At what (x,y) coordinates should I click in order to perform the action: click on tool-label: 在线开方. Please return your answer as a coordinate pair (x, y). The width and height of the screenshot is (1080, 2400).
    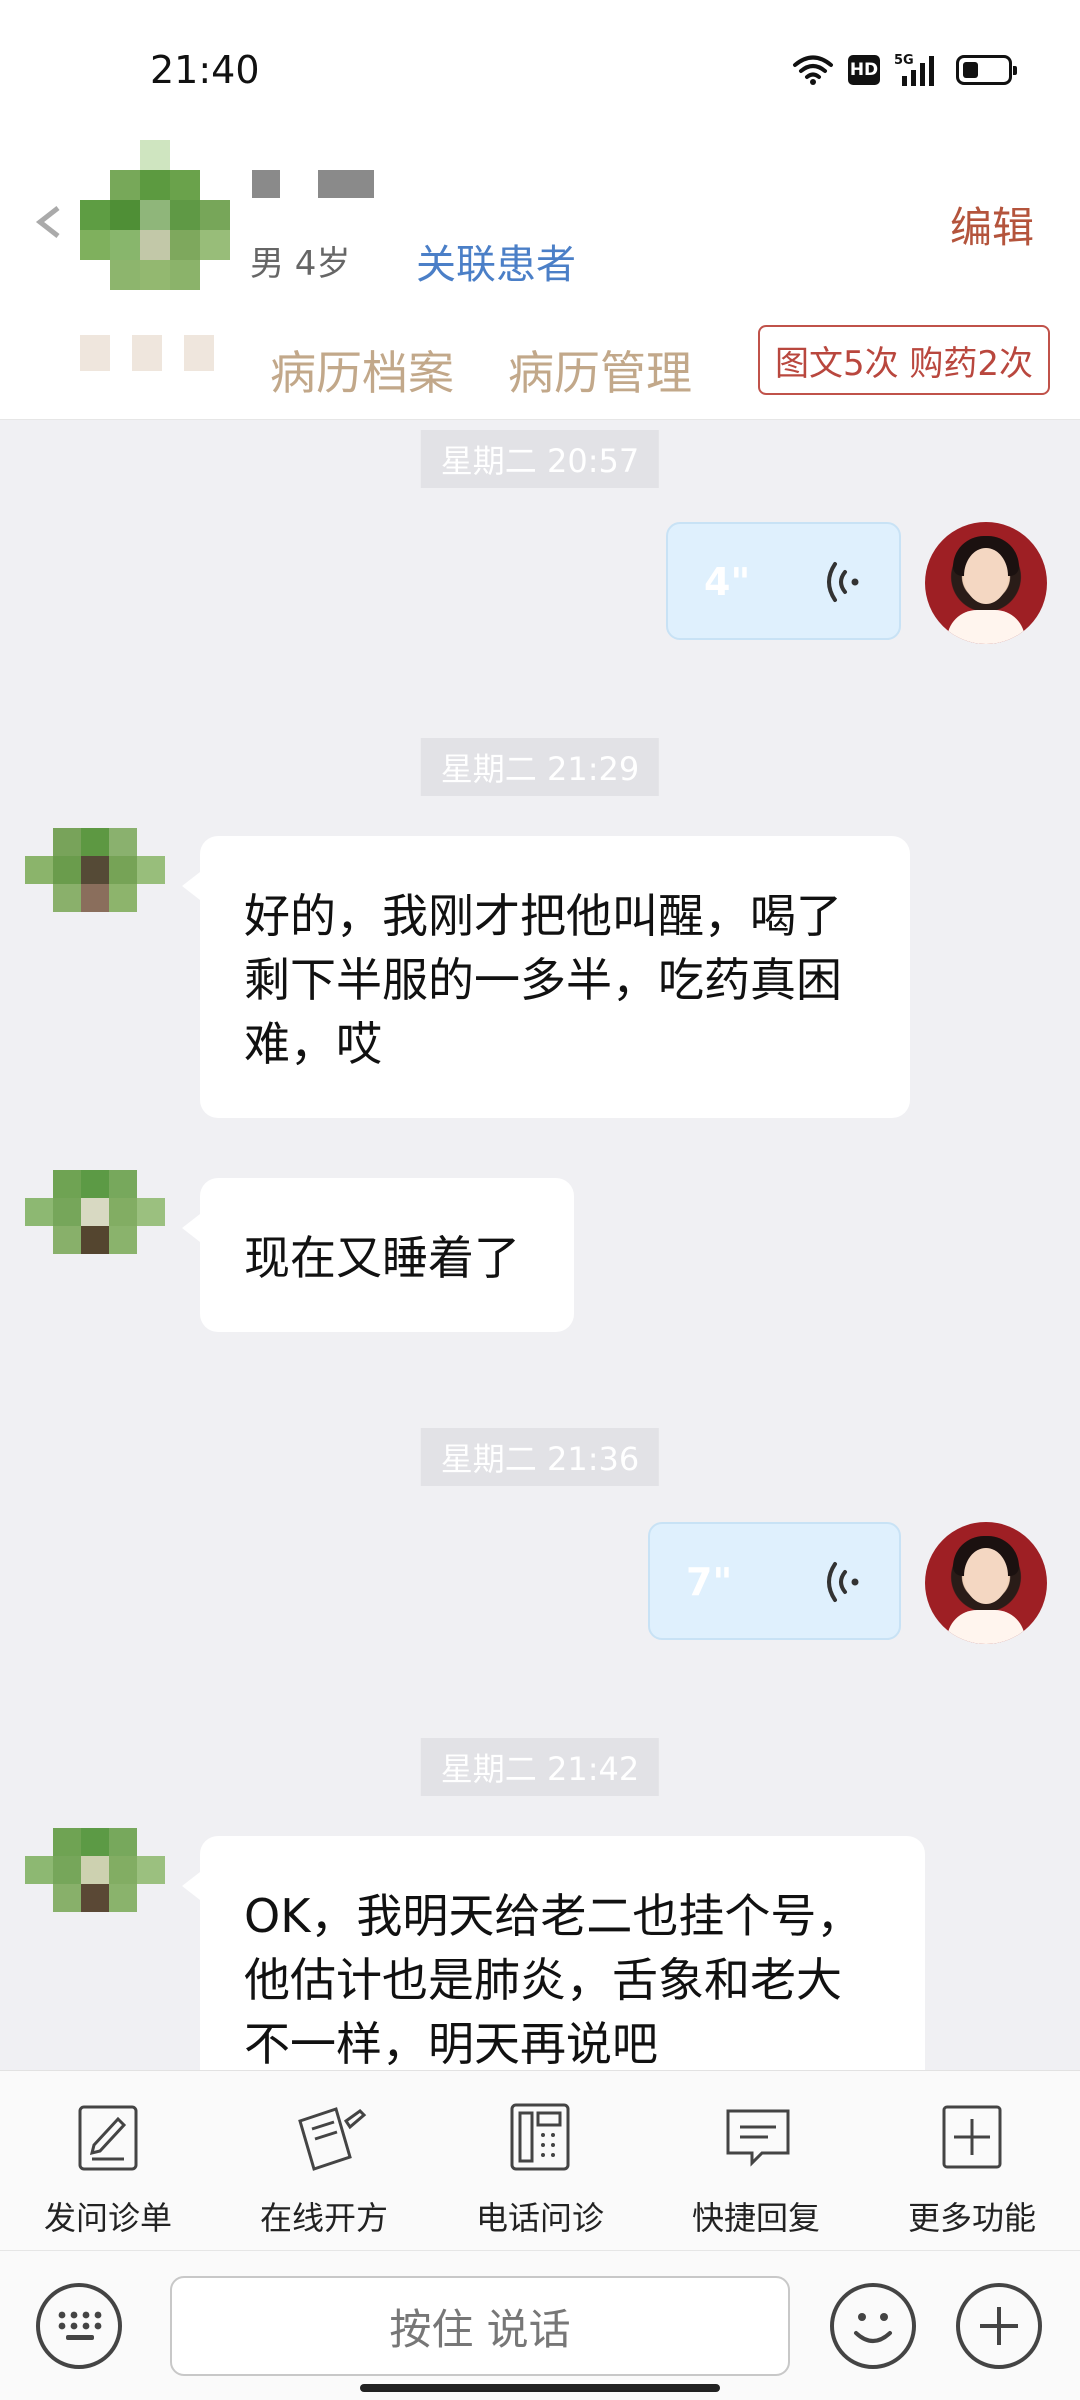
    Looking at the image, I should click on (323, 2218).